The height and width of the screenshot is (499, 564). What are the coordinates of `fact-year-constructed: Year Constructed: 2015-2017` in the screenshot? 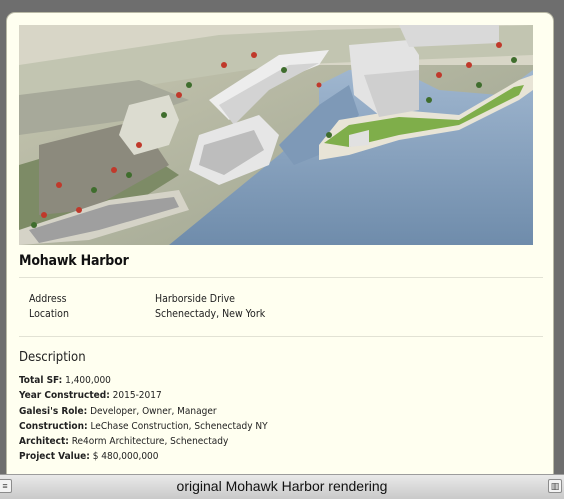 It's located at (90, 396).